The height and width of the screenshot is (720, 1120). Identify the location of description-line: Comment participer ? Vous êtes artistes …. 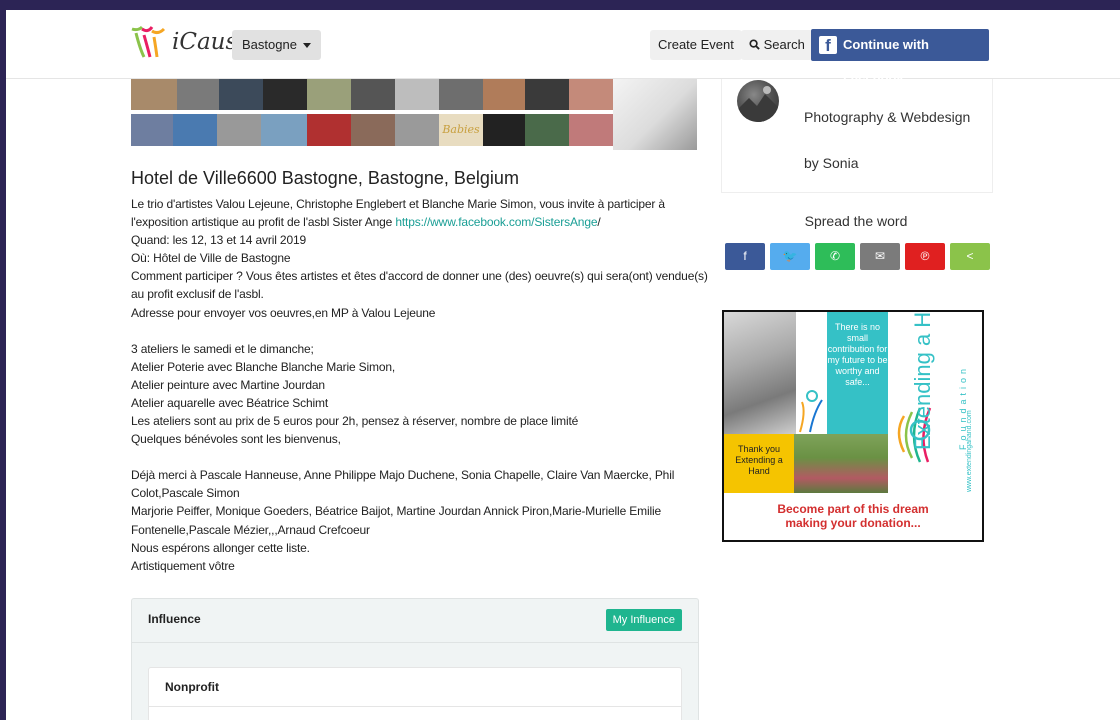
(419, 276).